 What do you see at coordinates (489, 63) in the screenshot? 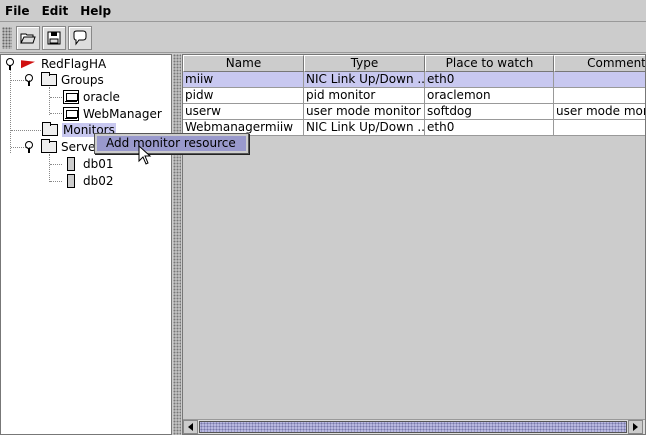
I see `column-header-place: Place to watch` at bounding box center [489, 63].